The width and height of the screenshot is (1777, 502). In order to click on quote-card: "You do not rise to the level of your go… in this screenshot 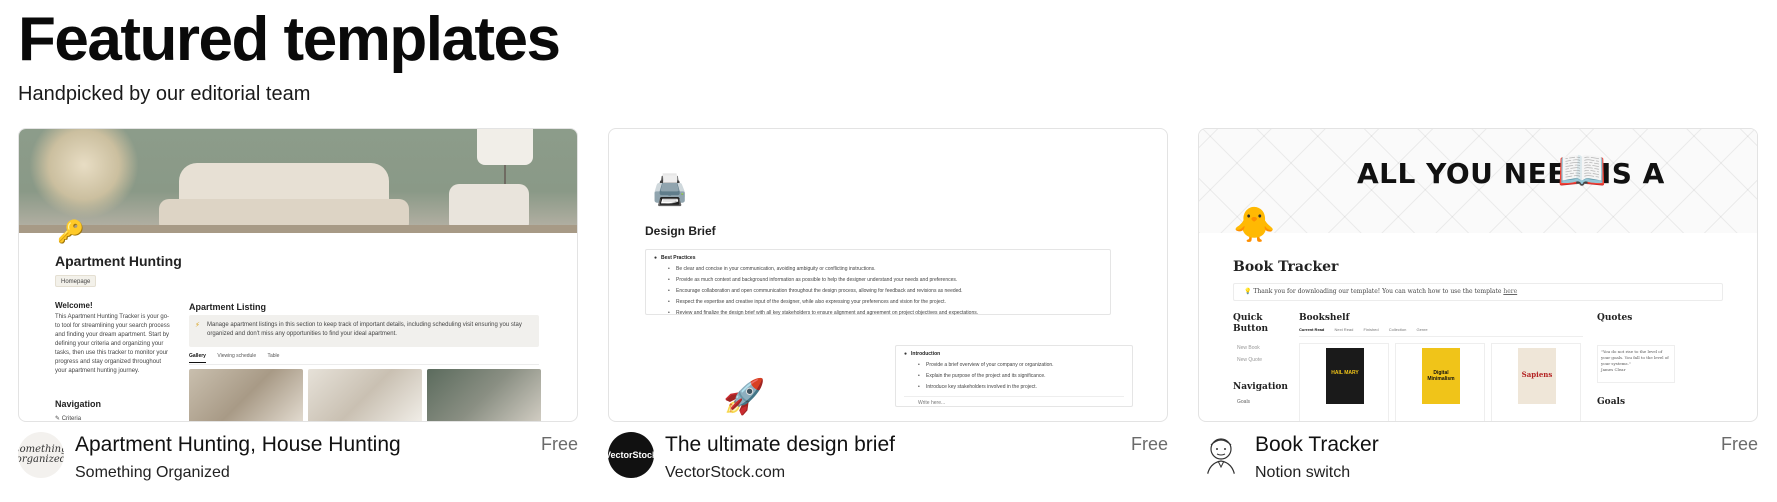, I will do `click(1636, 364)`.